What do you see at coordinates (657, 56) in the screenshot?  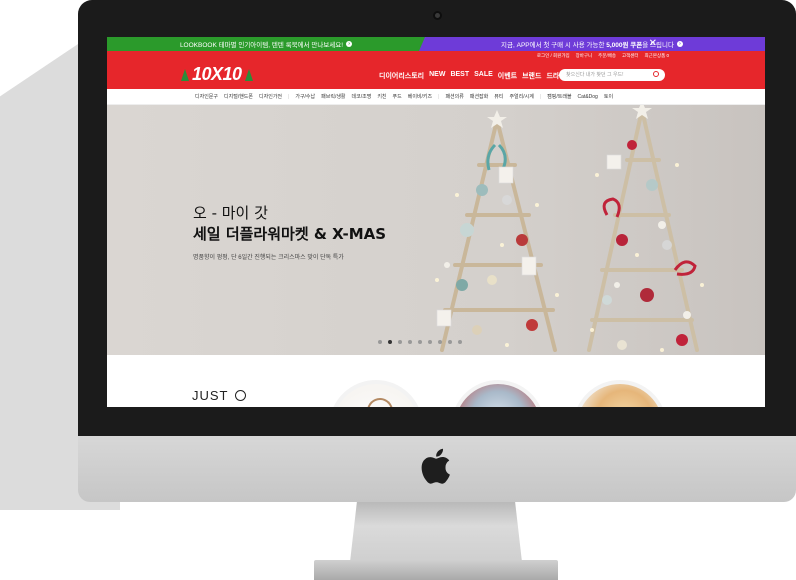 I see `util-recent: 최근본상품 0` at bounding box center [657, 56].